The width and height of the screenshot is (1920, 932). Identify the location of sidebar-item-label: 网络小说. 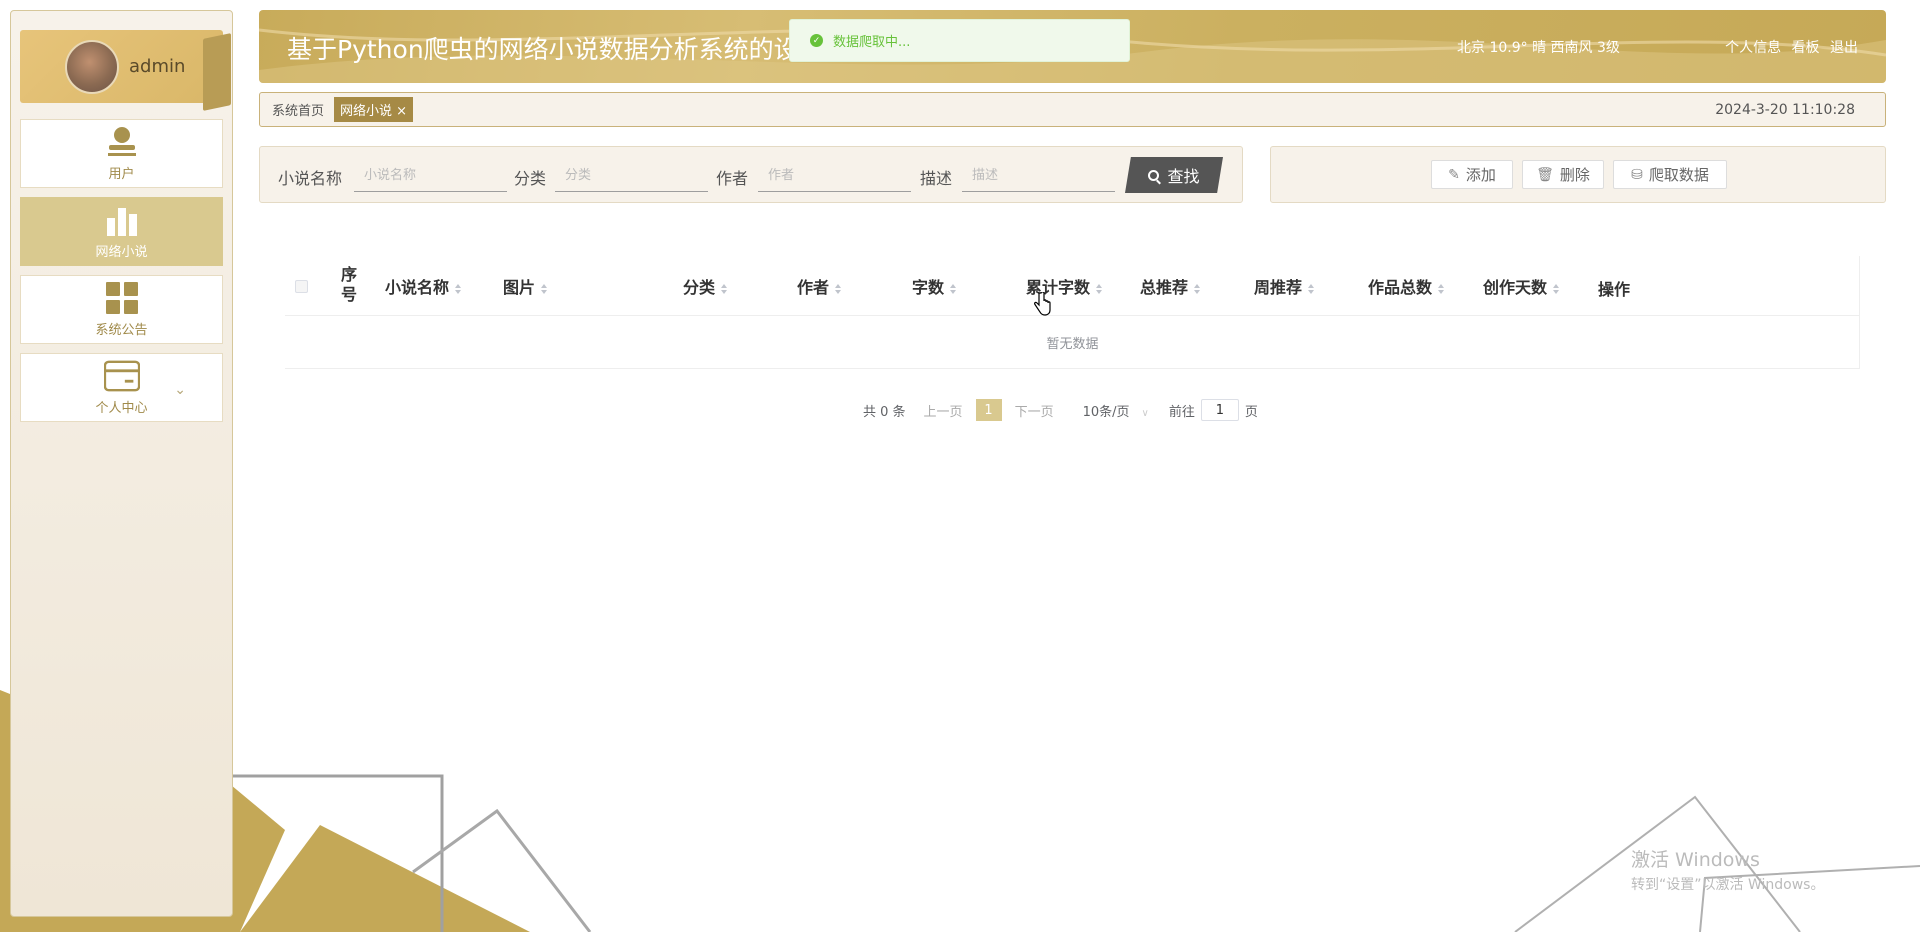
(121, 252).